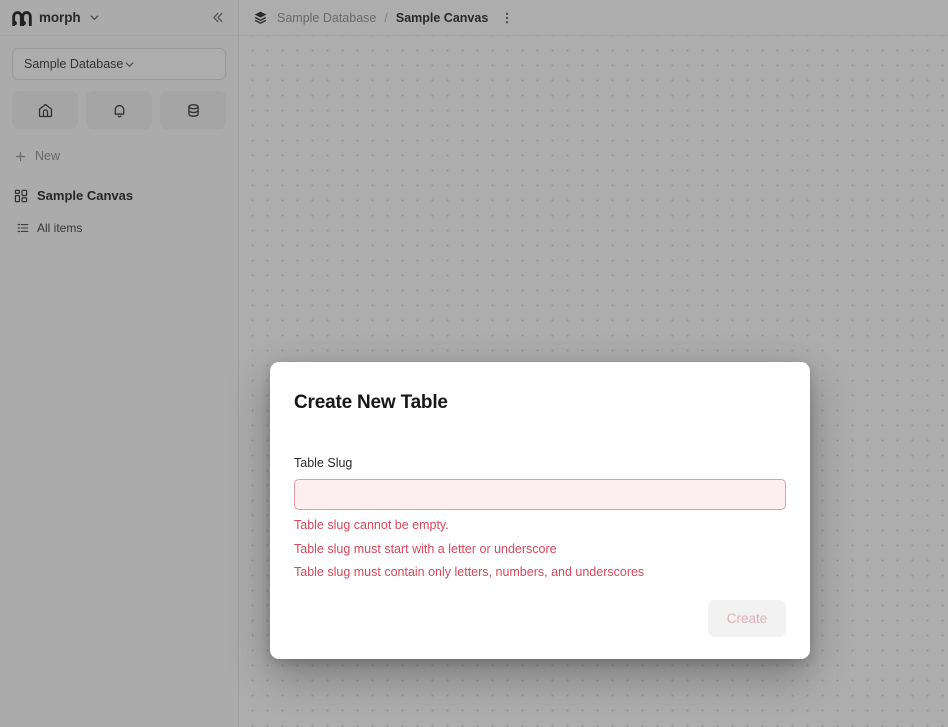 The image size is (948, 727). What do you see at coordinates (371, 525) in the screenshot?
I see `validation-error: Table slug cannot be empty.` at bounding box center [371, 525].